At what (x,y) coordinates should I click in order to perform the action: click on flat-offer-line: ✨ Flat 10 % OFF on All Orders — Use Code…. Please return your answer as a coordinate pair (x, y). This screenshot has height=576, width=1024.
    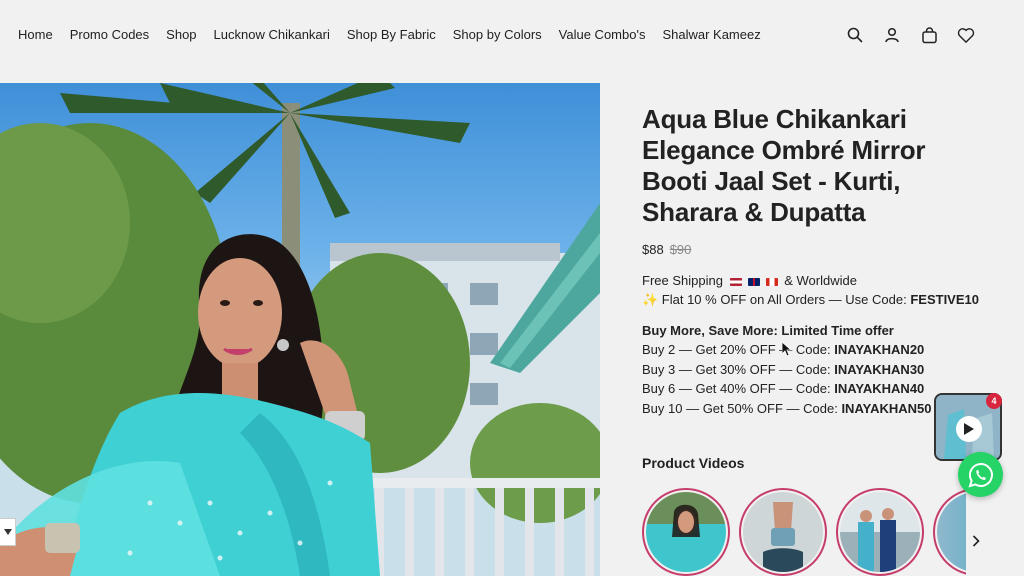
    Looking at the image, I should click on (812, 299).